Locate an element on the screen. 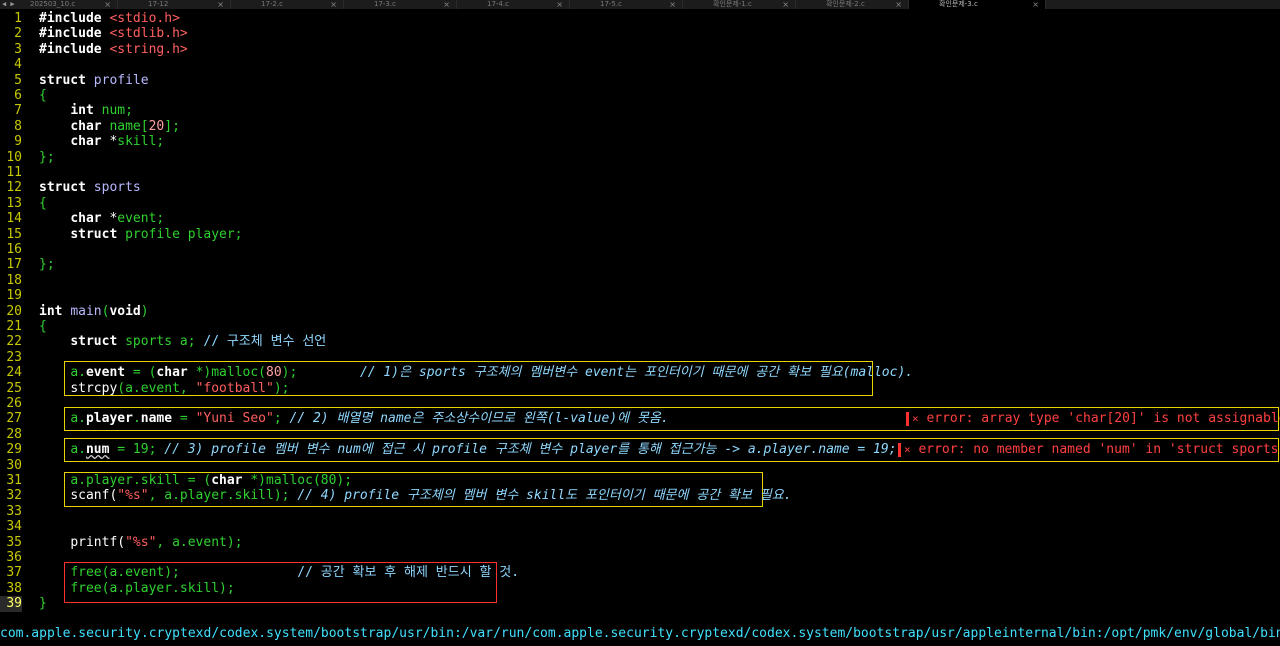 This screenshot has width=1280, height=646. line-number: 12 is located at coordinates (14, 188).